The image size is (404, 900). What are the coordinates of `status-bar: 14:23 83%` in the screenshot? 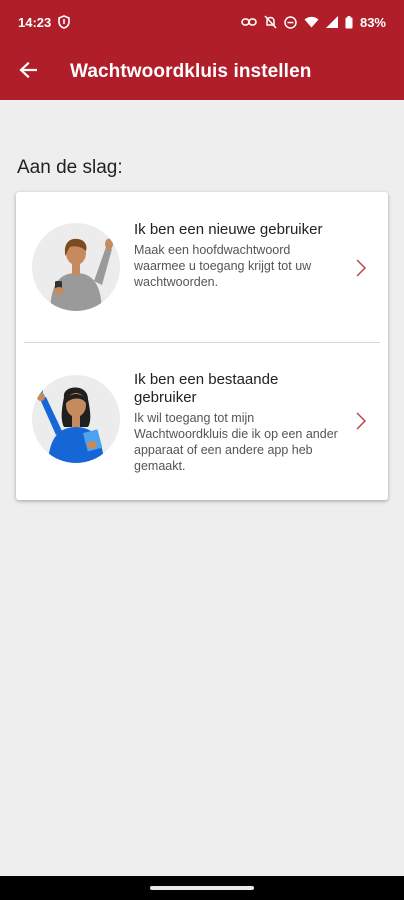 It's located at (202, 22).